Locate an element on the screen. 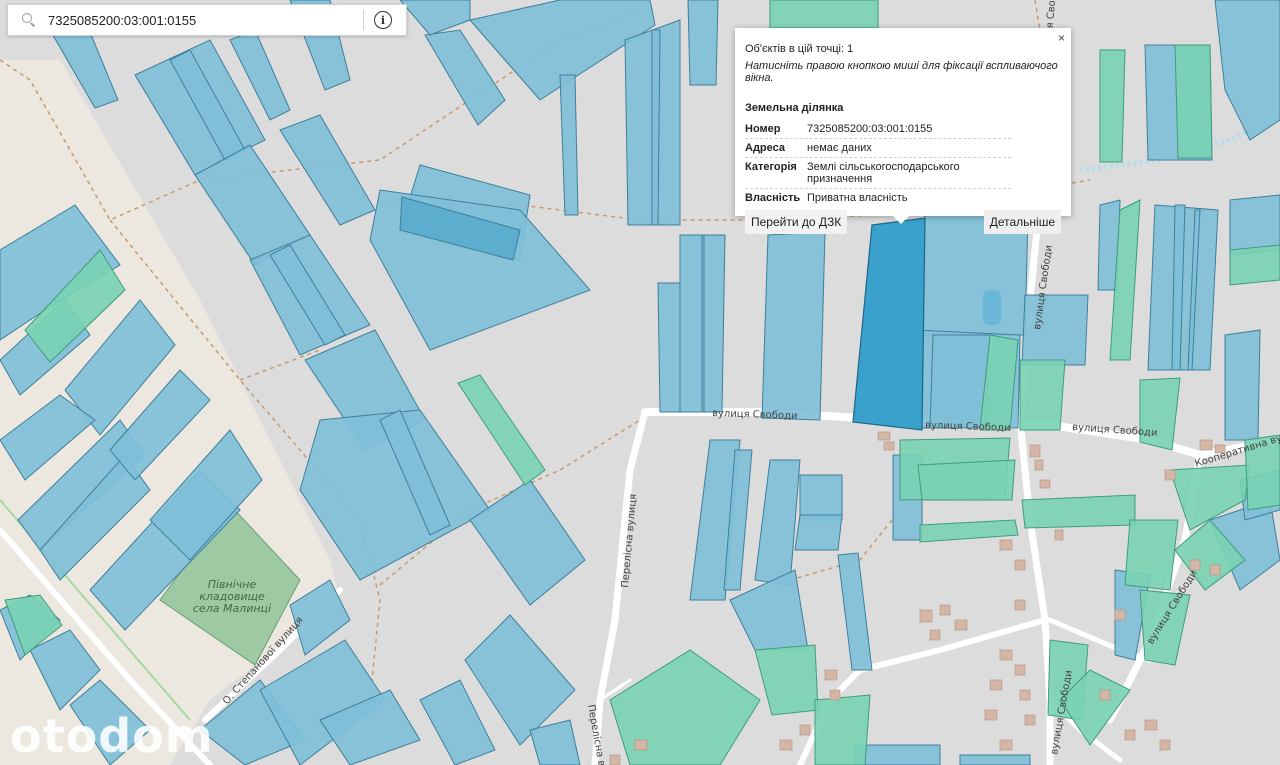 This screenshot has width=1280, height=765. search-divider is located at coordinates (363, 20).